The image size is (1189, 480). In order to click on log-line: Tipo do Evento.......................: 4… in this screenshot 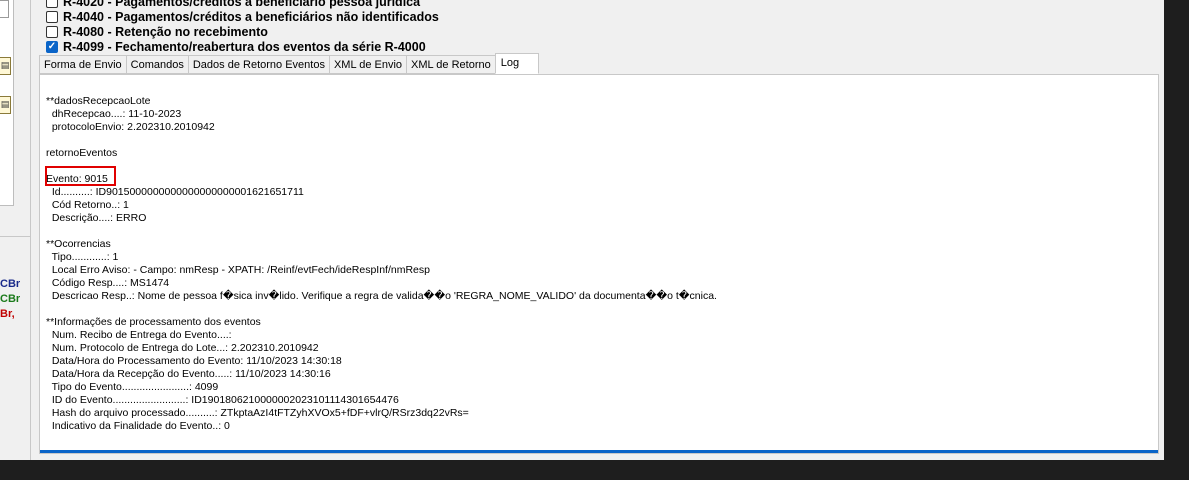, I will do `click(132, 387)`.